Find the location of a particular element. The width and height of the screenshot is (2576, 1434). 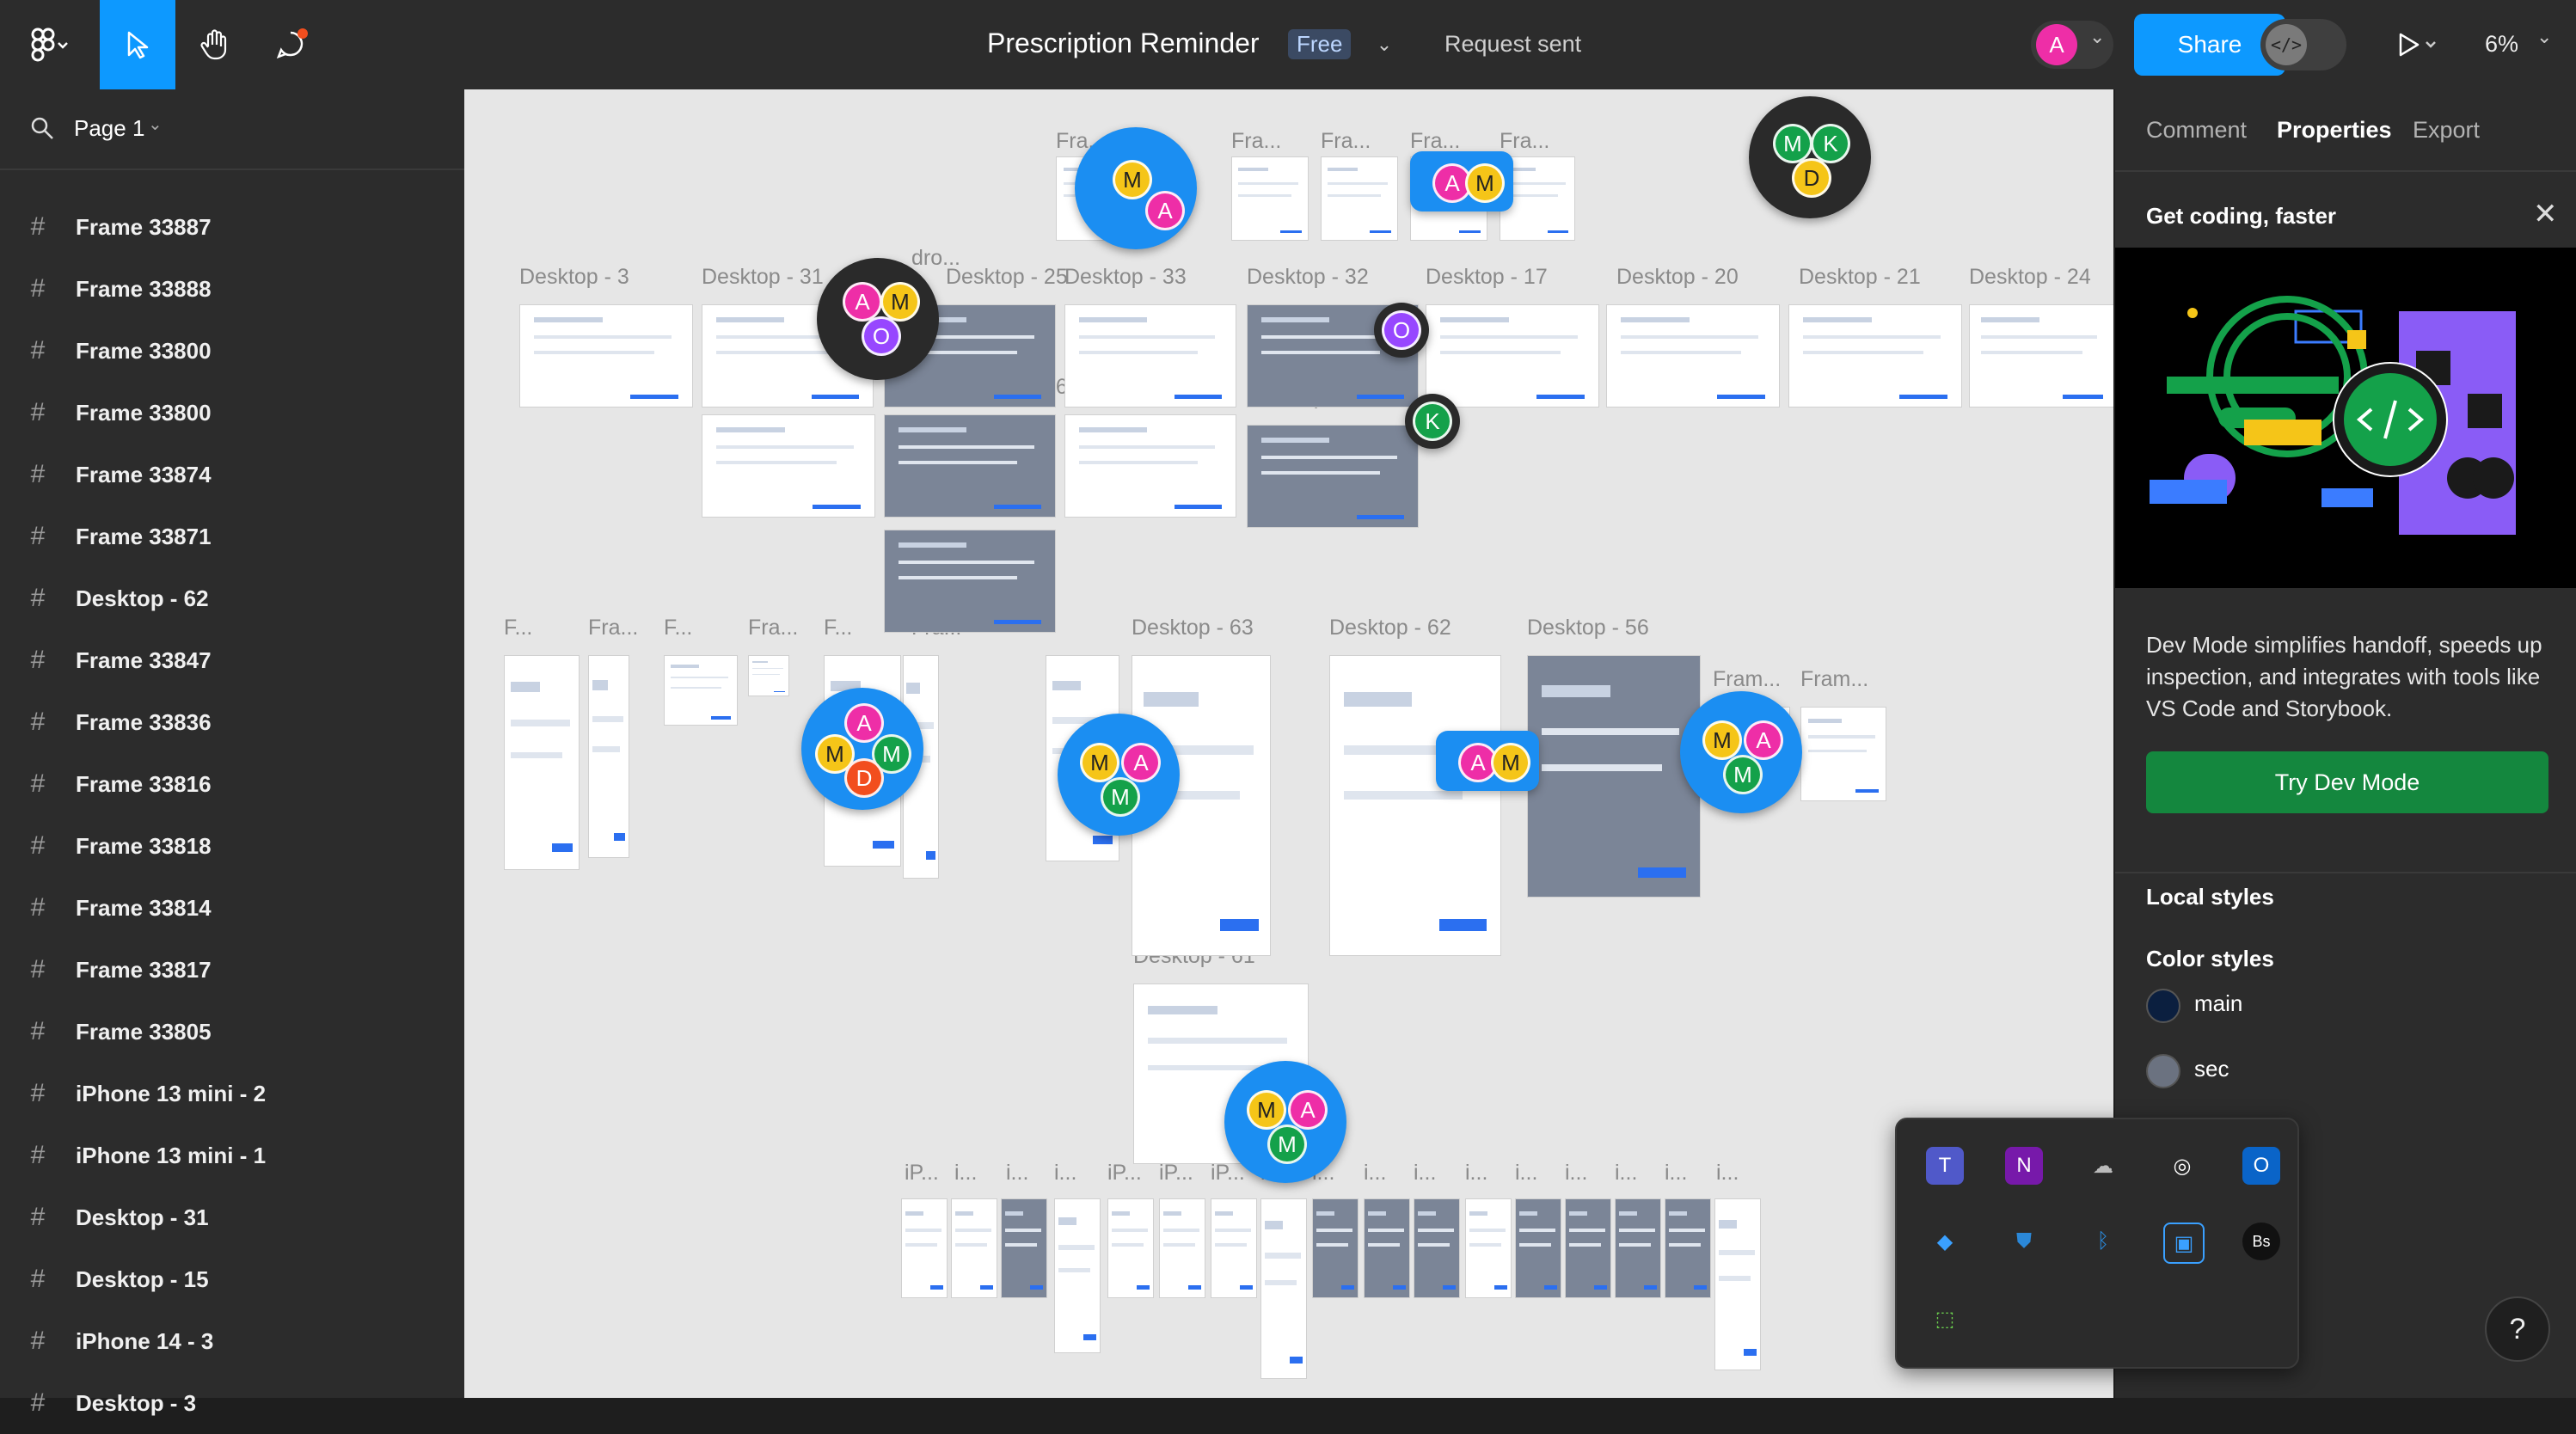

layer-item: # iPhone 13 mini - 2 is located at coordinates (232, 1094).